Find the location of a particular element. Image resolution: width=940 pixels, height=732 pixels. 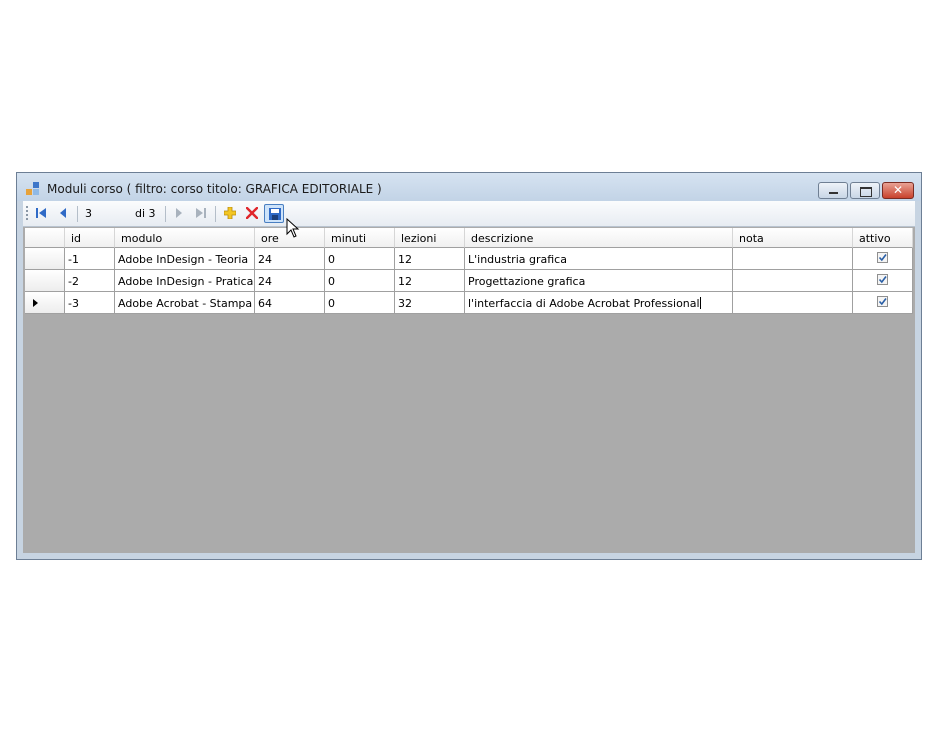

column-header-nota: nota is located at coordinates (793, 238).